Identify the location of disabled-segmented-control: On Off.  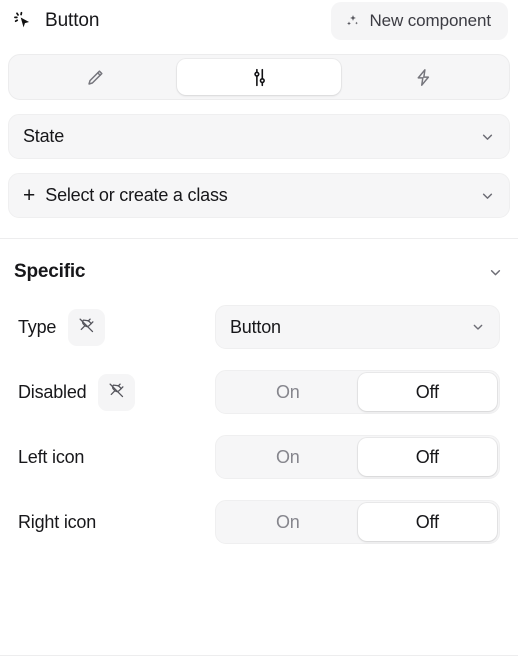
(357, 392).